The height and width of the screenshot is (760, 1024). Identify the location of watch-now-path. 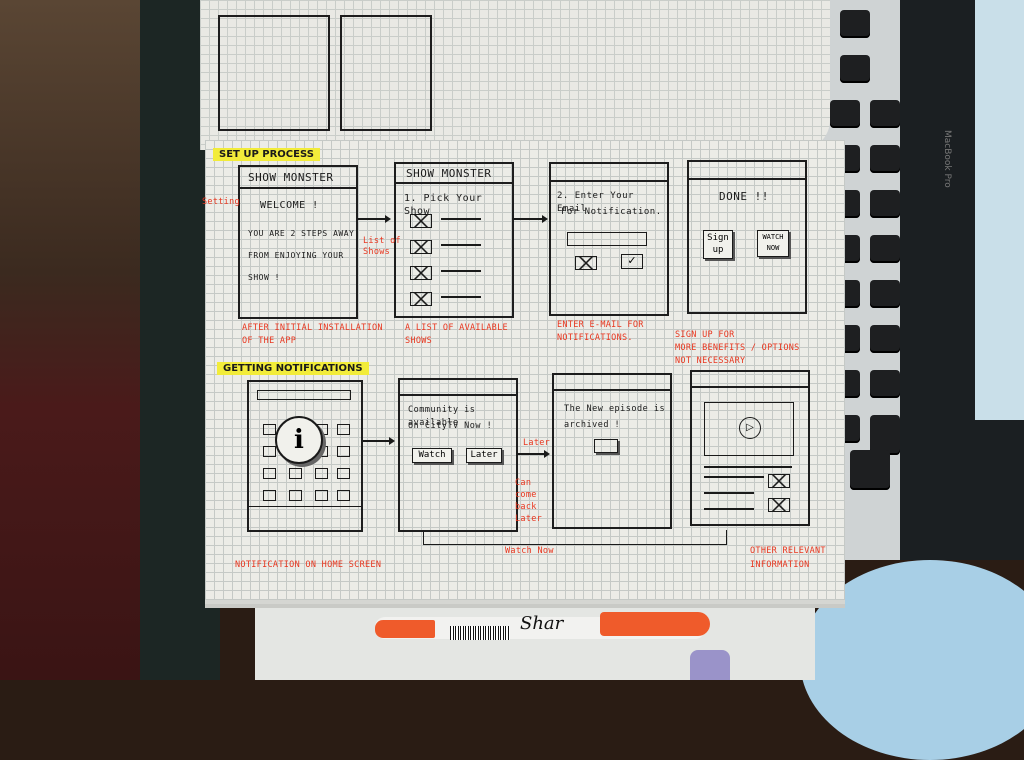
(575, 537).